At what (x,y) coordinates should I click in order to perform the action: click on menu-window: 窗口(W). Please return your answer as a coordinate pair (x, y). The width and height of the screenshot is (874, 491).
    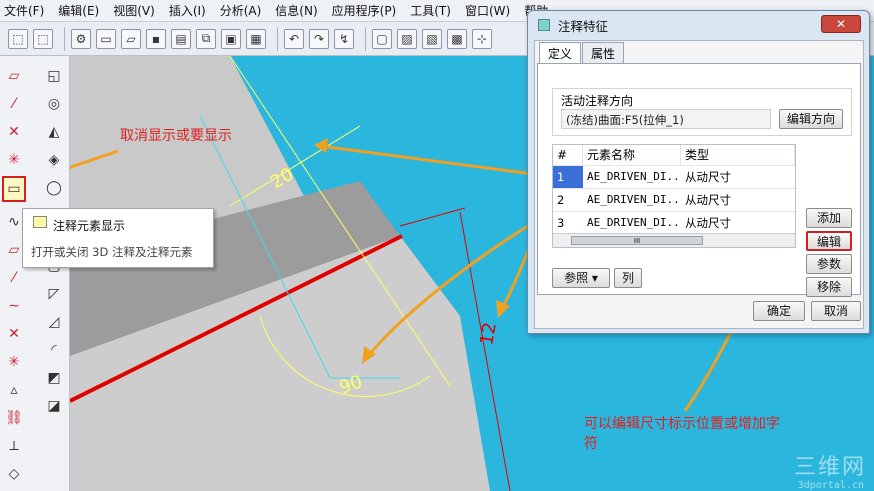
    Looking at the image, I should click on (487, 10).